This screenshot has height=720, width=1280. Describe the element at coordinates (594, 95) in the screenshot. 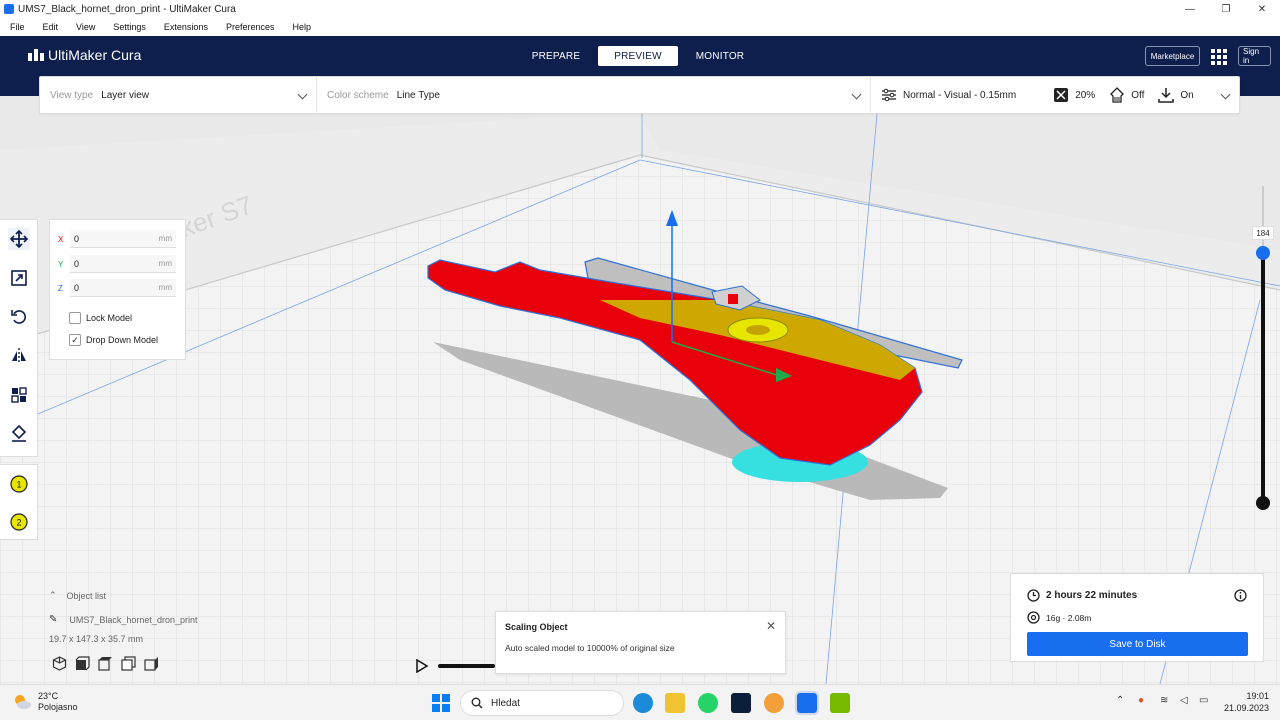

I see `color-scheme-dropdown: Color scheme Line Type` at that location.